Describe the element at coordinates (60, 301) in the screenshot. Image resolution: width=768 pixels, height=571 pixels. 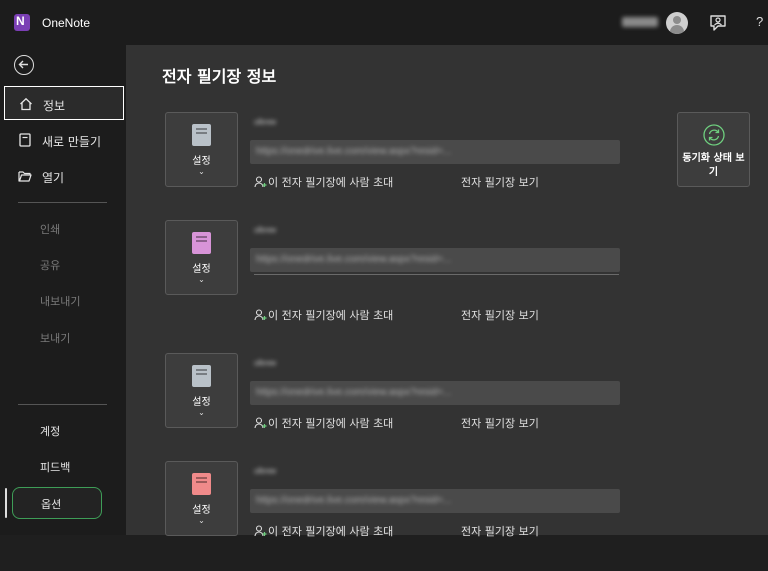
I see `sidebar-item-export: 내보내기` at that location.